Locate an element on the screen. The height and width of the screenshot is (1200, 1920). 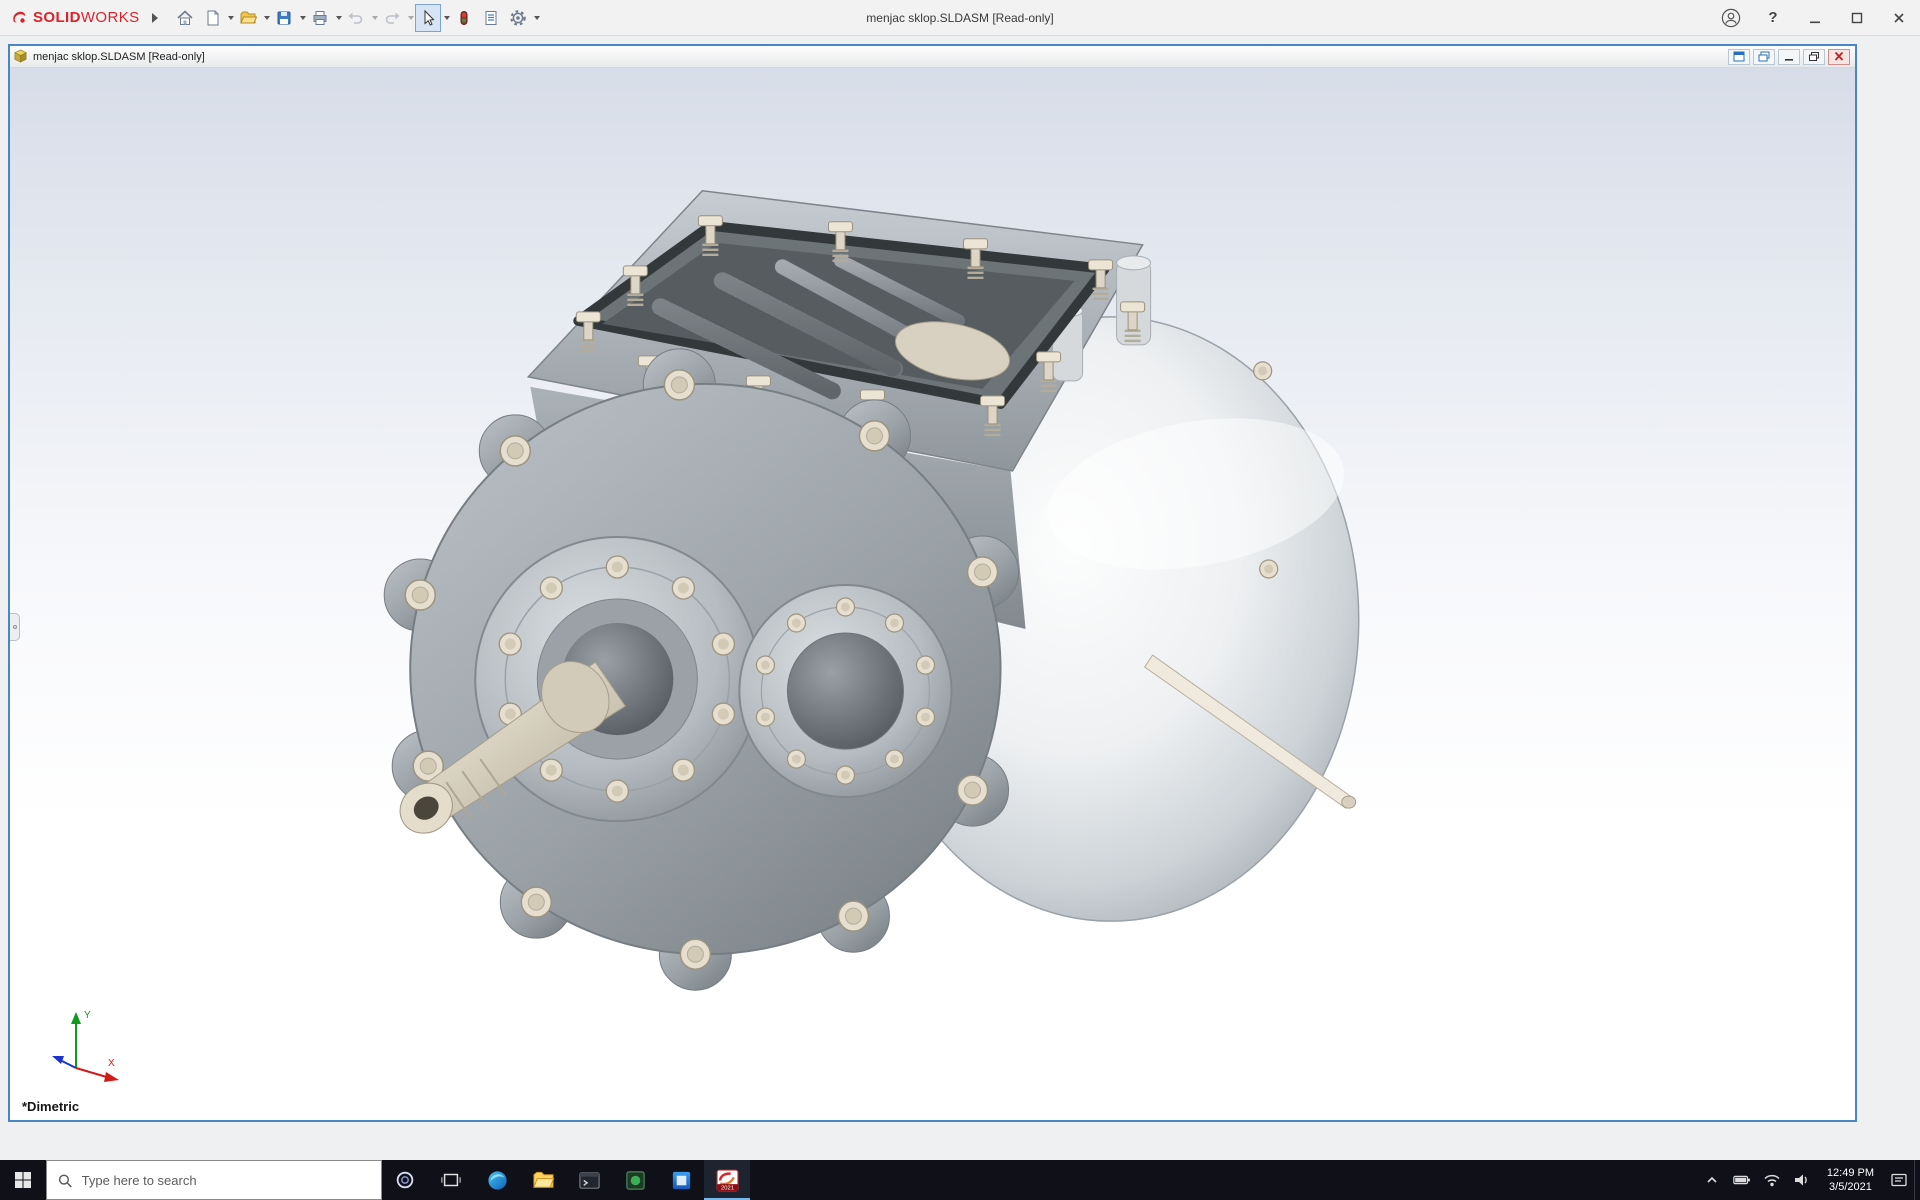
new-document-icon is located at coordinates (213, 17).